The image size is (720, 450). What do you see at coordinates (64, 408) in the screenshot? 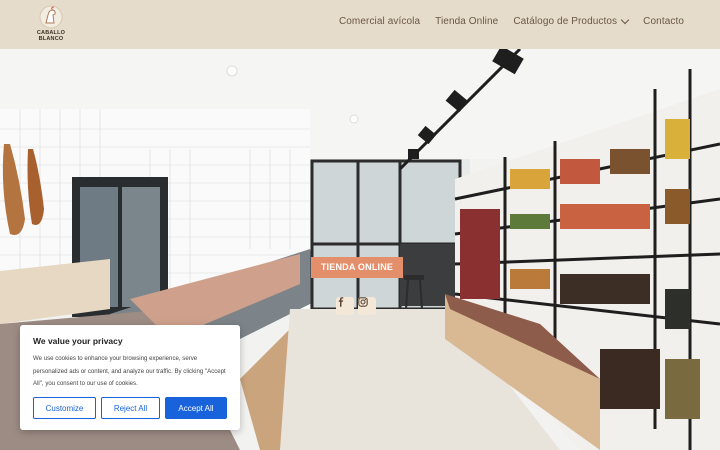
I see `cookie-customize-button: Customize` at bounding box center [64, 408].